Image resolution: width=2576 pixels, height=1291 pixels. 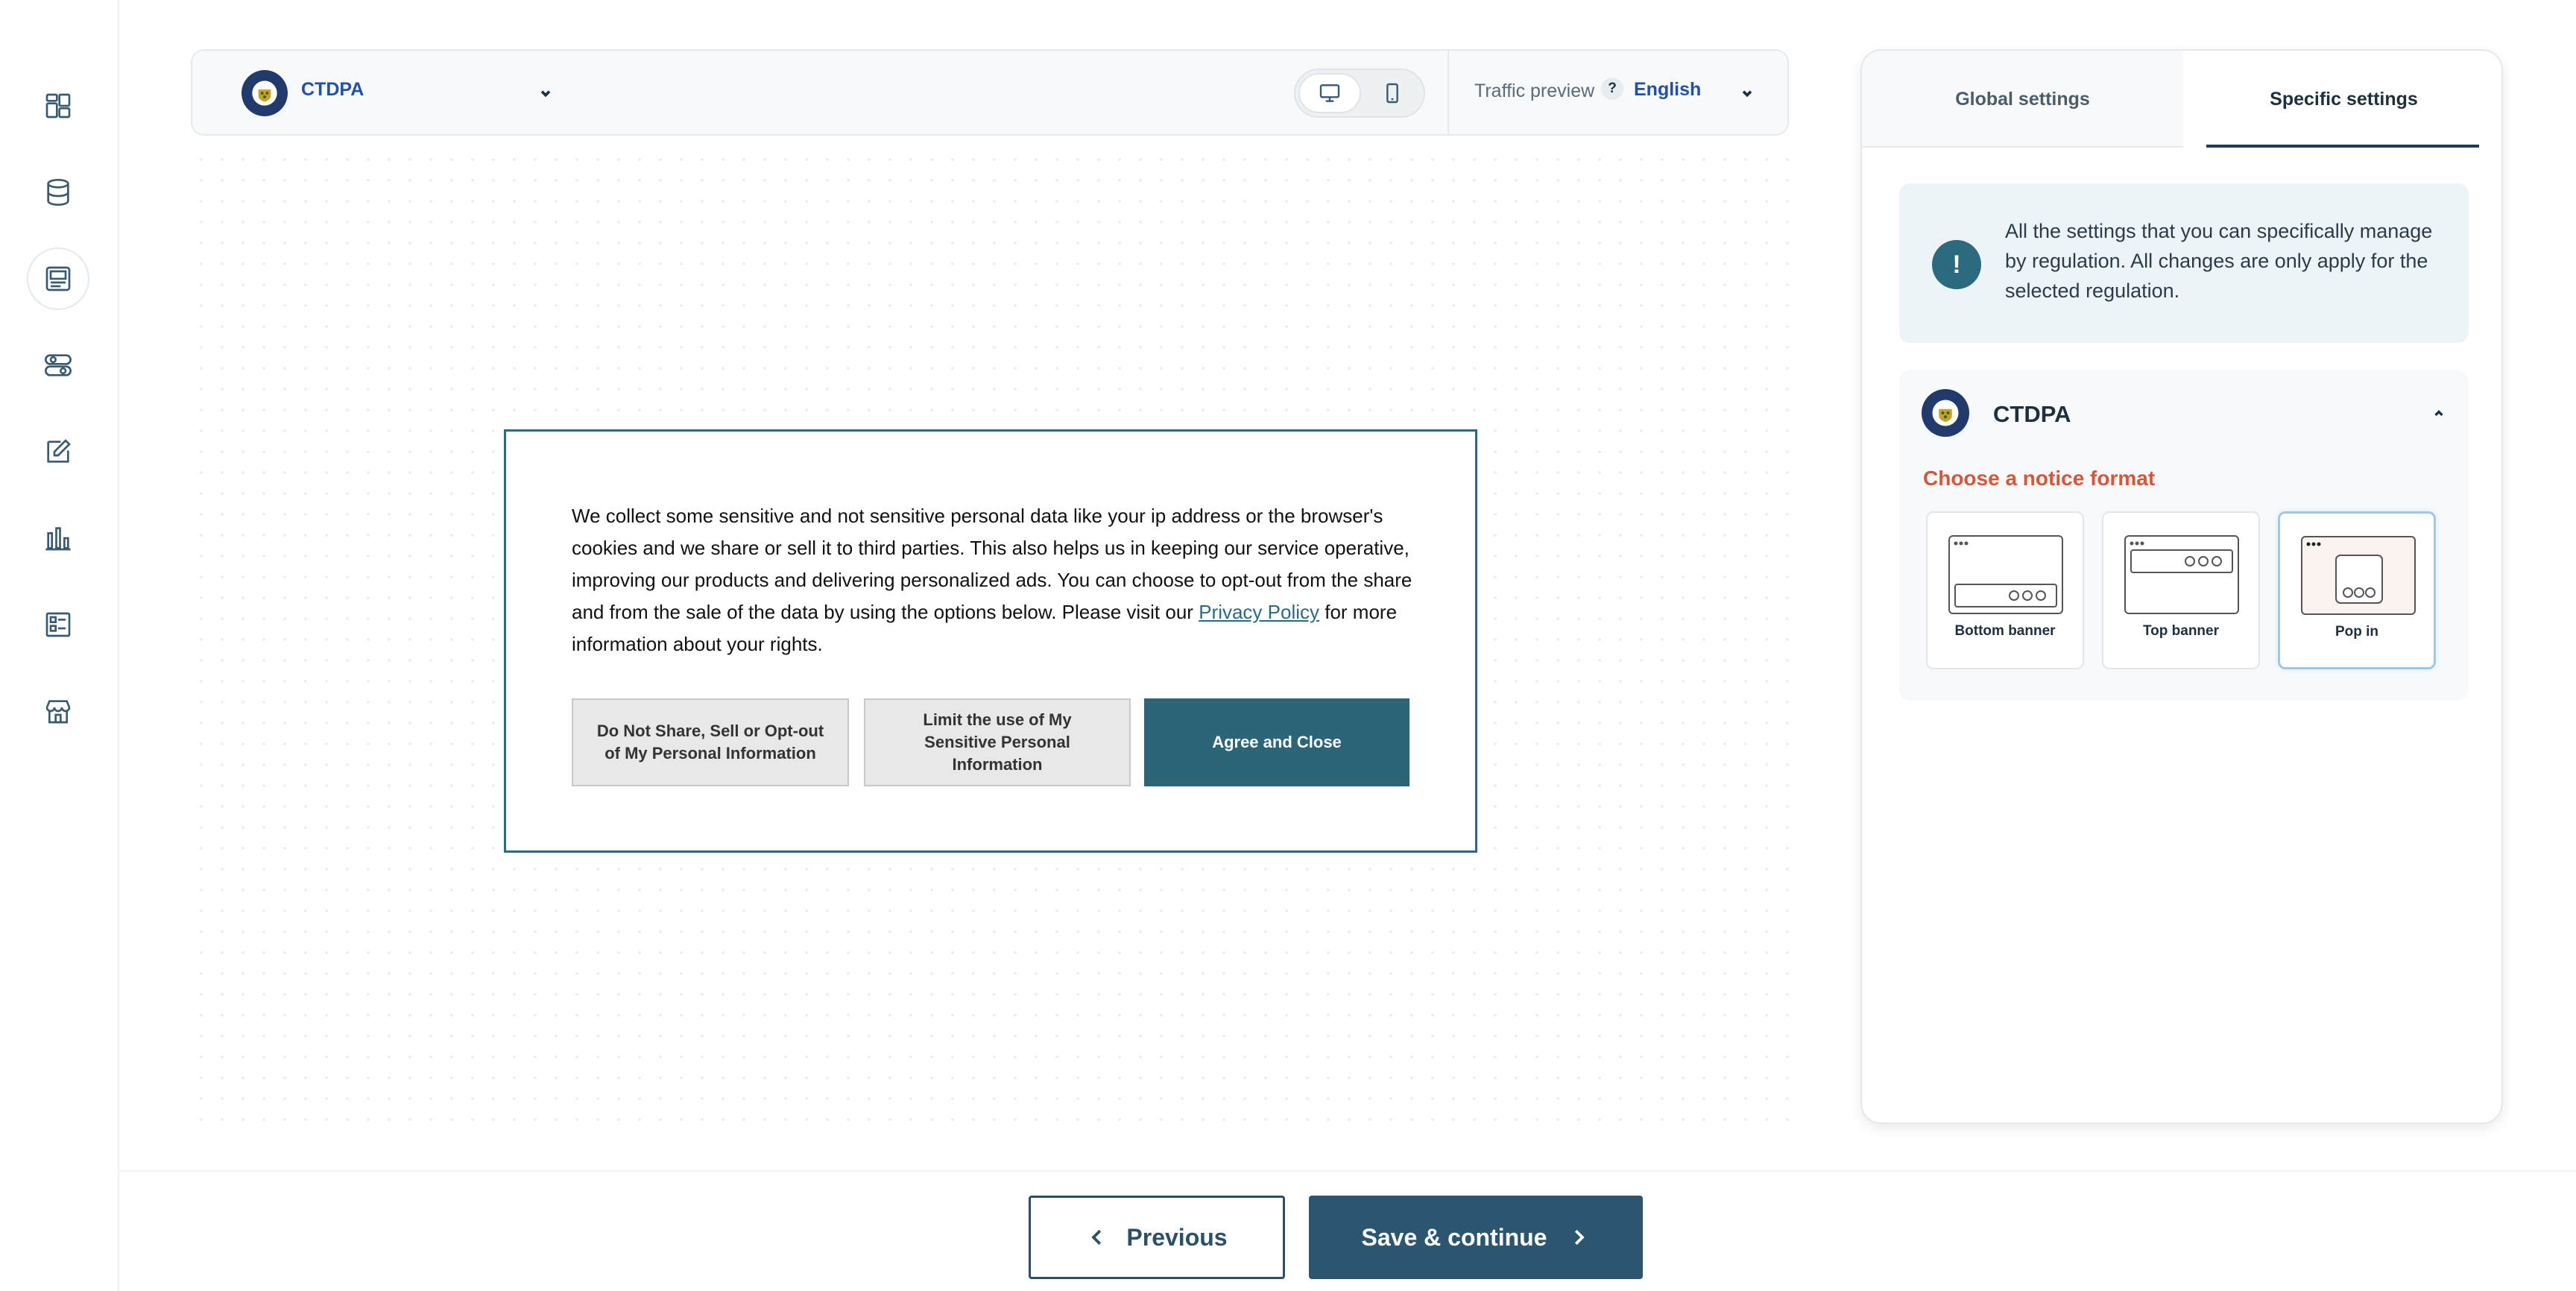 I want to click on privacy-policy-link: Privacy Policy, so click(x=1259, y=612).